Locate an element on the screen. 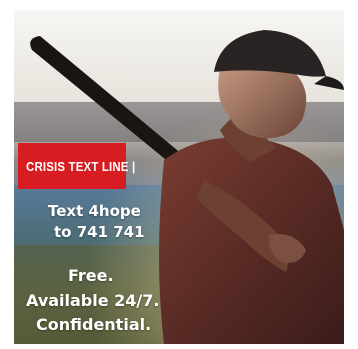 This screenshot has height=349, width=358. message-confidential: Confidential. is located at coordinates (94, 324).